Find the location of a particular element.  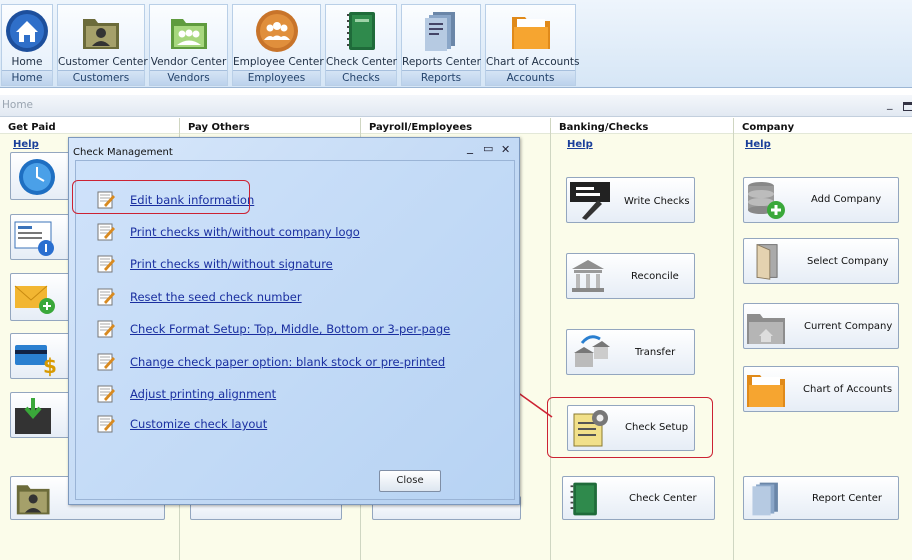

column-title: Banking/Checks is located at coordinates (642, 126).